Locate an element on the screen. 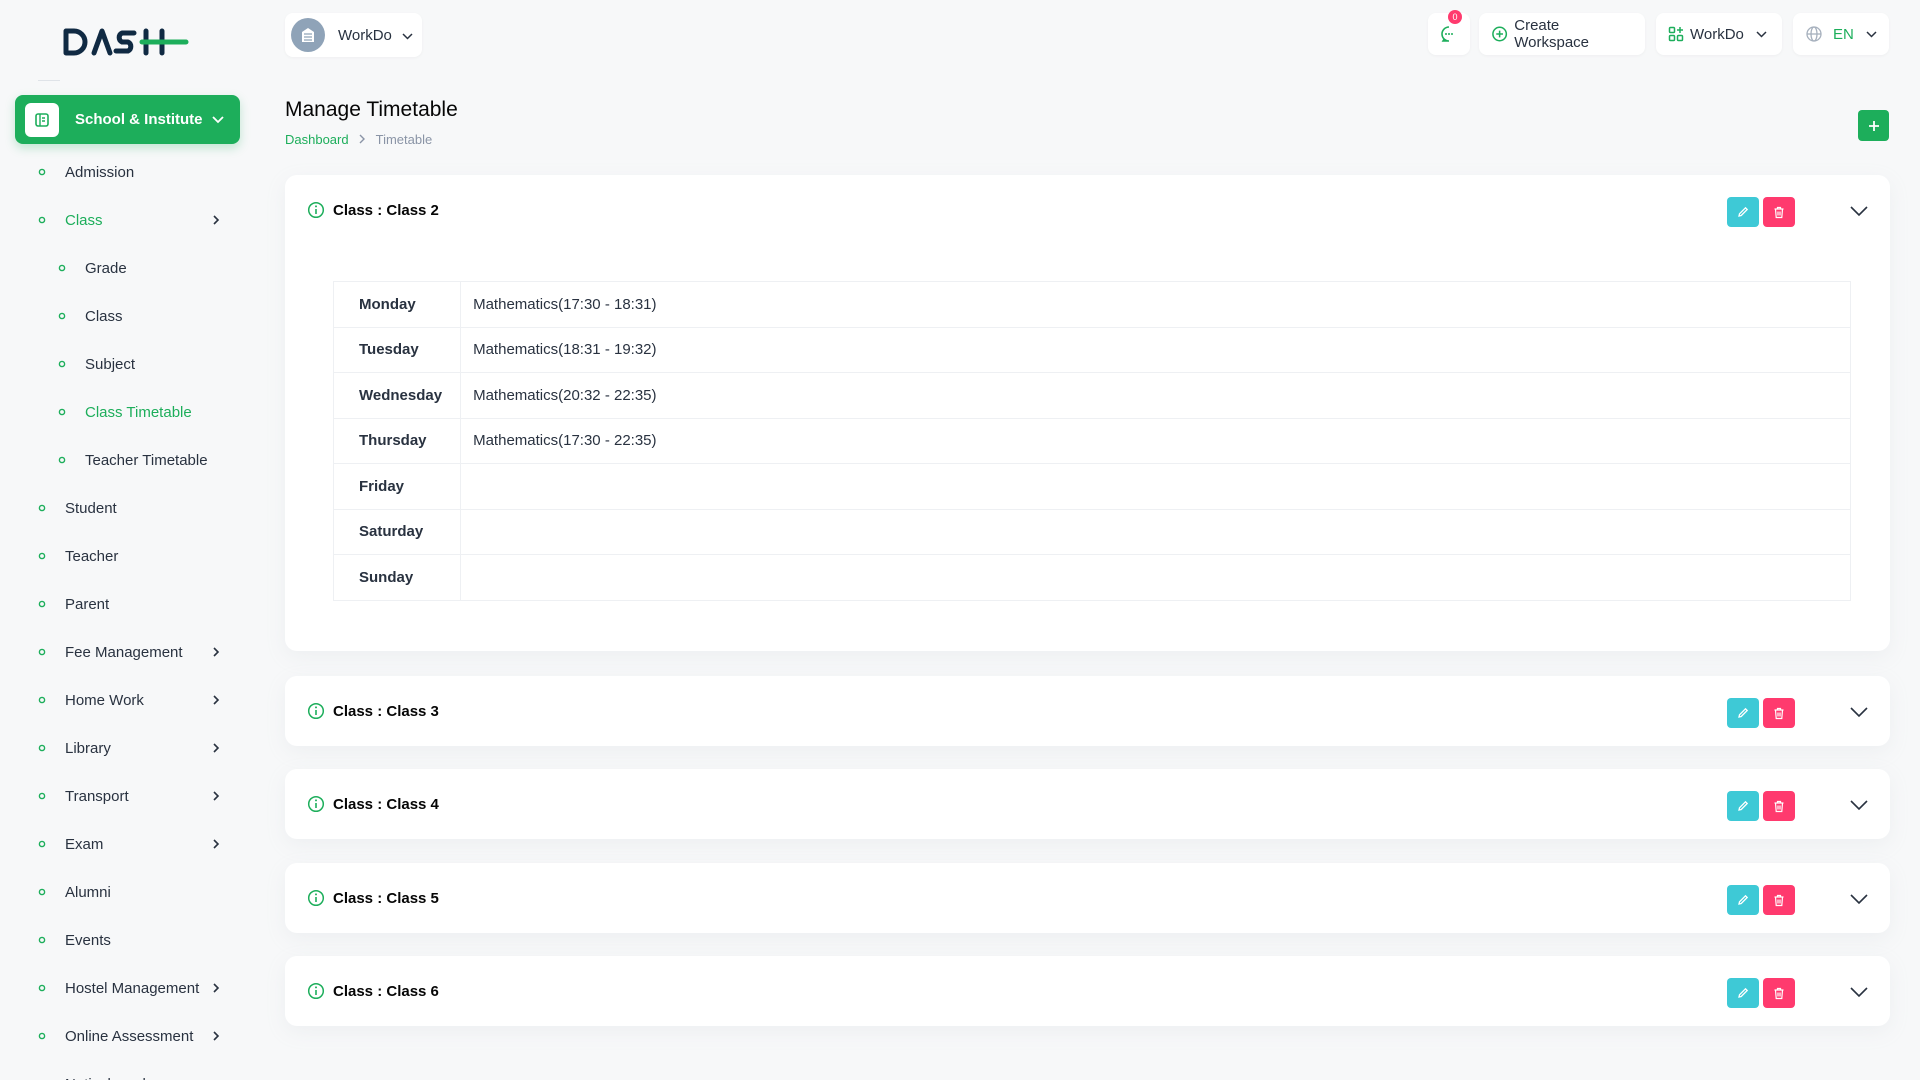 The image size is (1920, 1080). language-selector: EN is located at coordinates (1841, 34).